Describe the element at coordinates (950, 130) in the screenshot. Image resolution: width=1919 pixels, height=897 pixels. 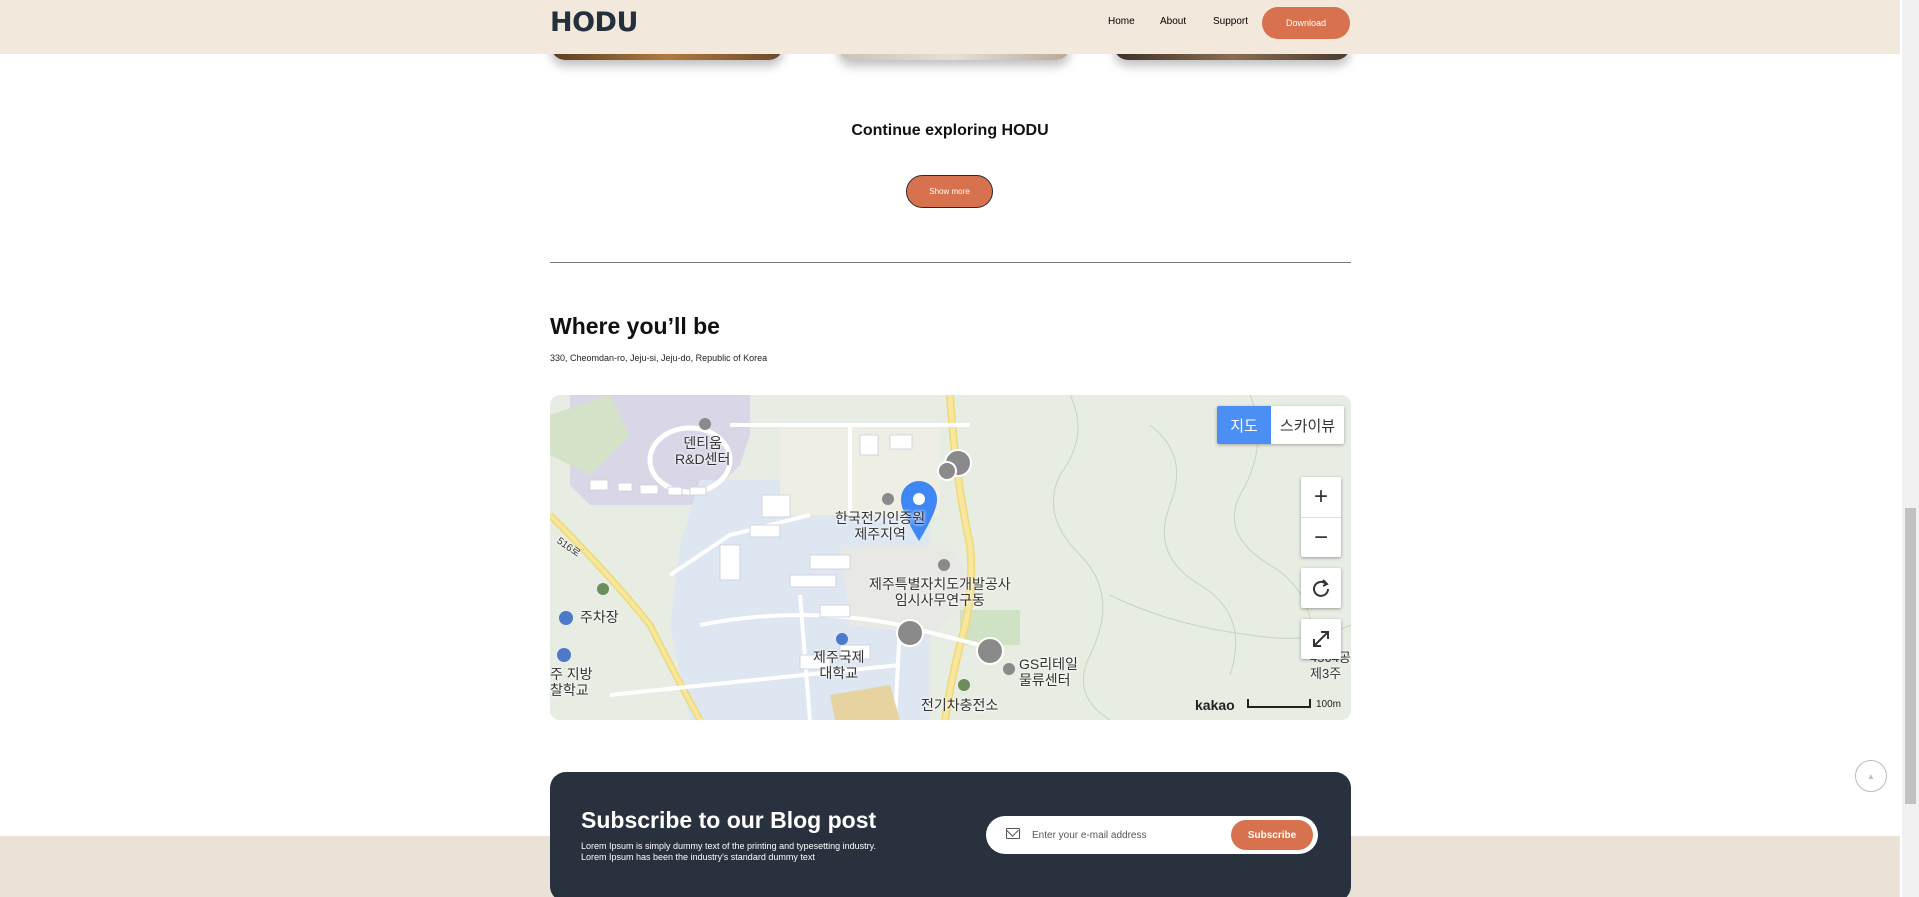
I see `continue-exploring-title: Continue exploring HODU` at that location.